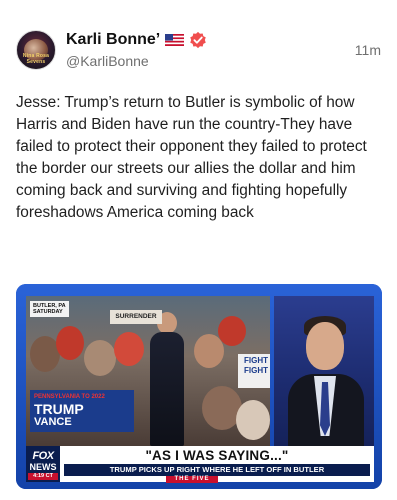 The height and width of the screenshot is (500, 397). I want to click on fox-news-logo: FOX NEWS 4:19 CT, so click(43, 464).